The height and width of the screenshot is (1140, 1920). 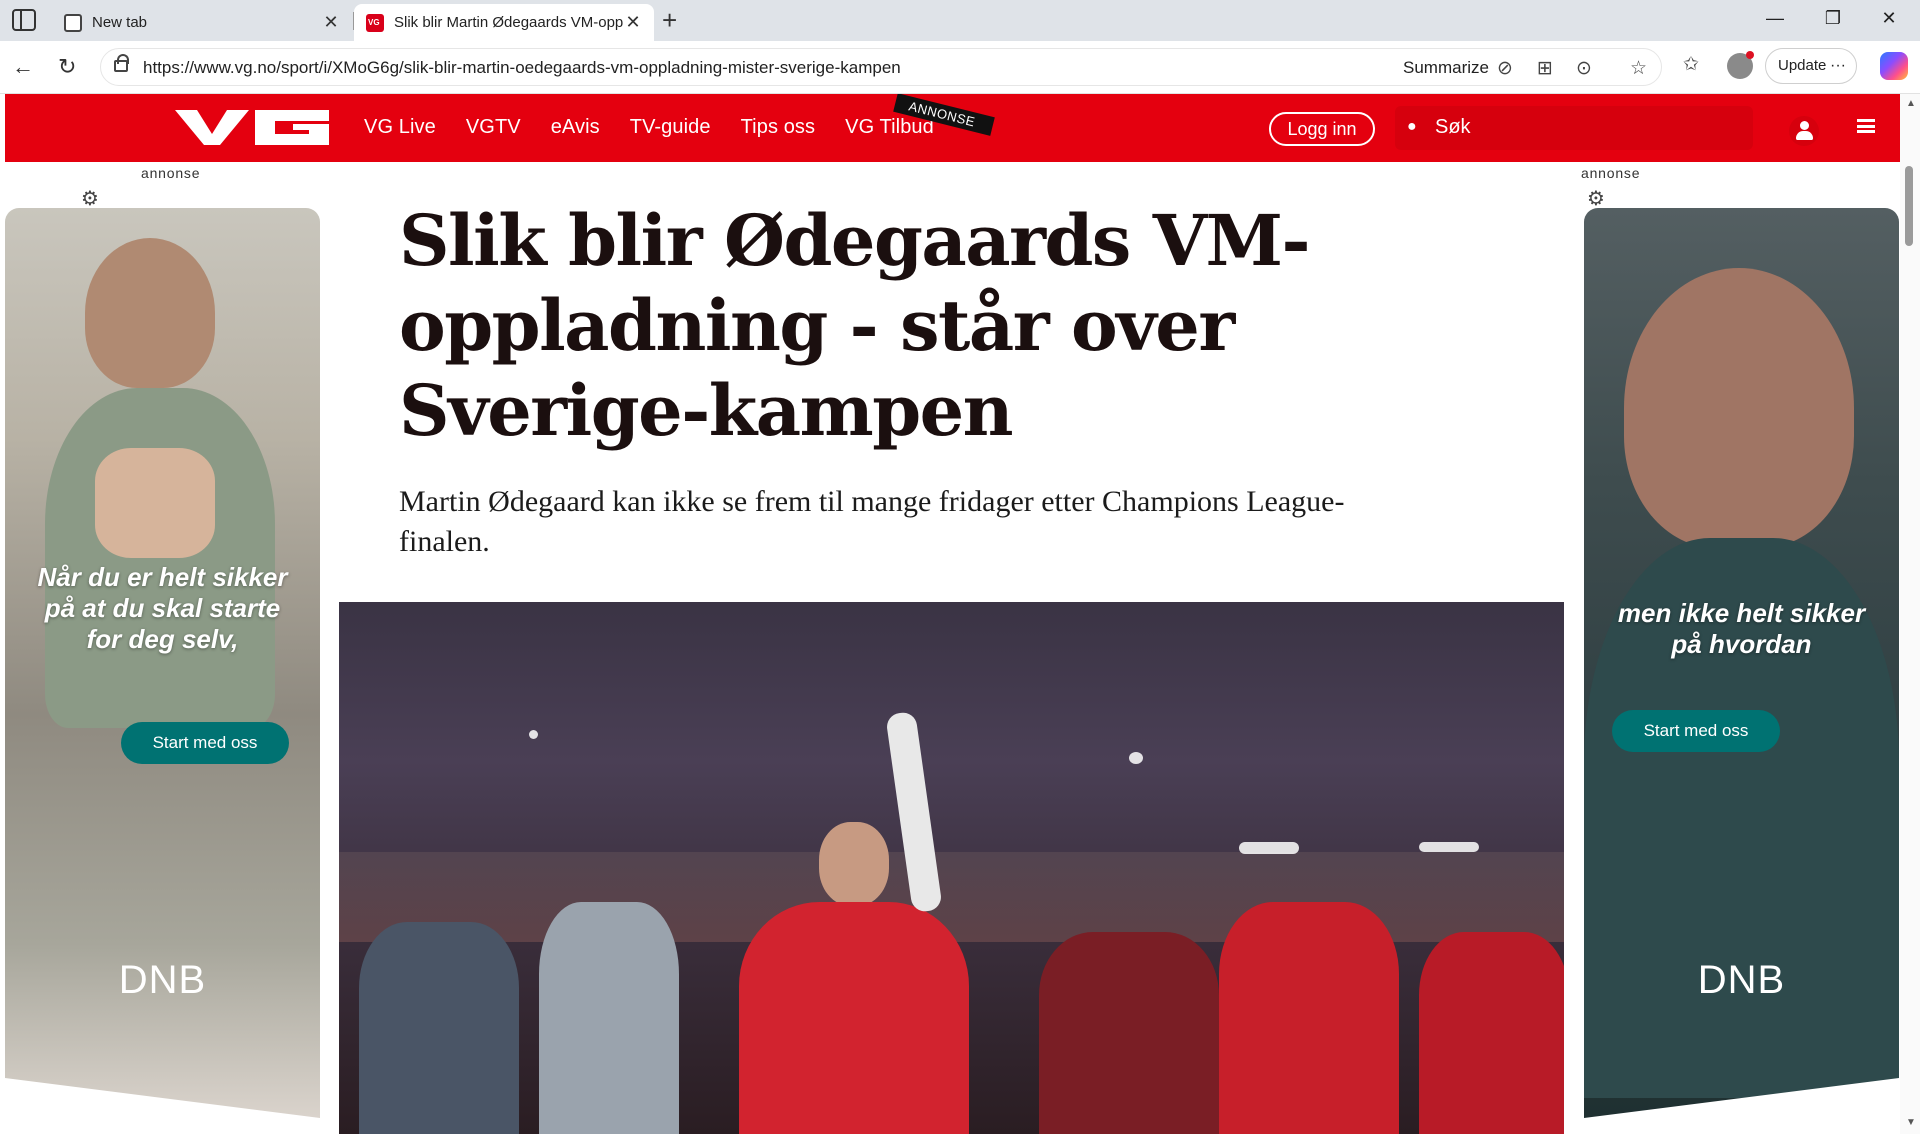 What do you see at coordinates (1446, 68) in the screenshot?
I see `summarize-button: Summarize` at bounding box center [1446, 68].